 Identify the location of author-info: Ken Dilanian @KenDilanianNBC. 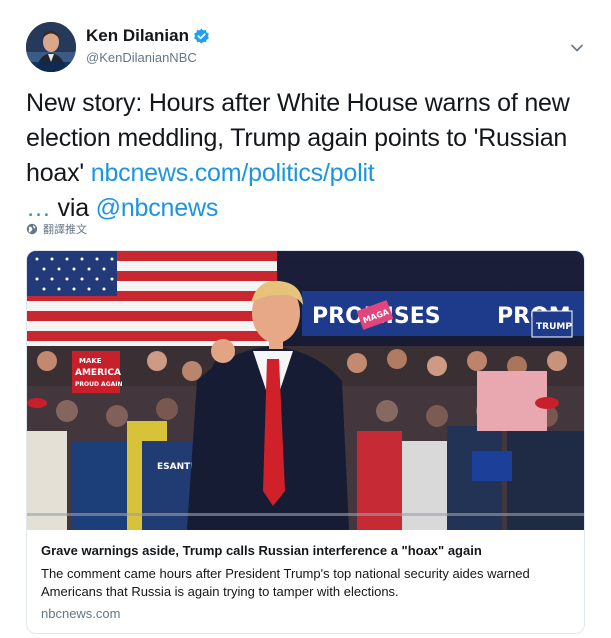
(148, 45).